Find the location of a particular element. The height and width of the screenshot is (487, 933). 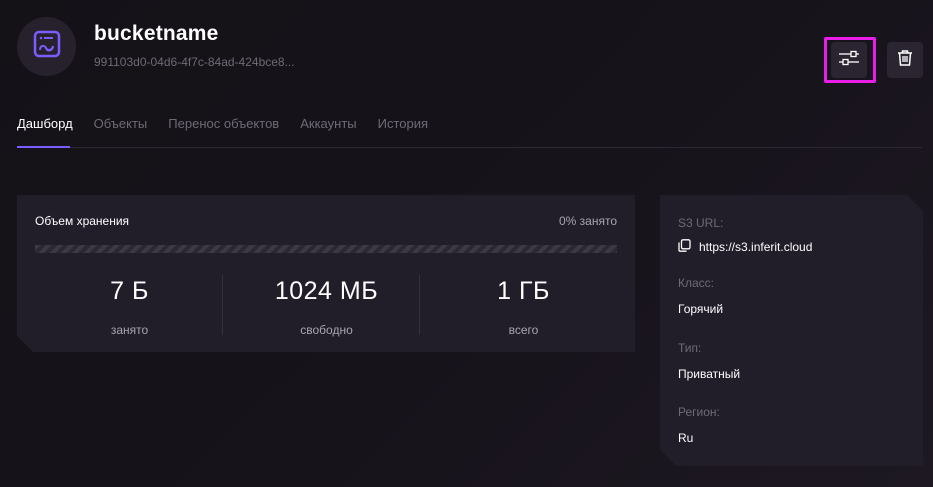

active-tab-indicator is located at coordinates (43, 147).